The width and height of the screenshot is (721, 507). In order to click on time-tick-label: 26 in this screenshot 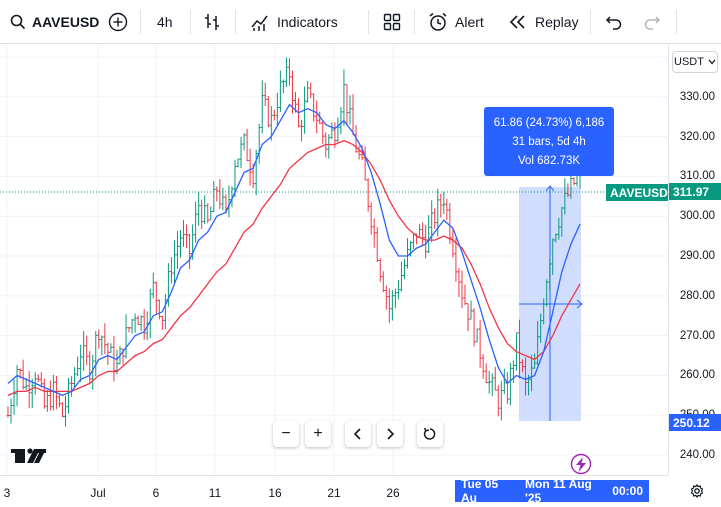, I will do `click(393, 493)`.